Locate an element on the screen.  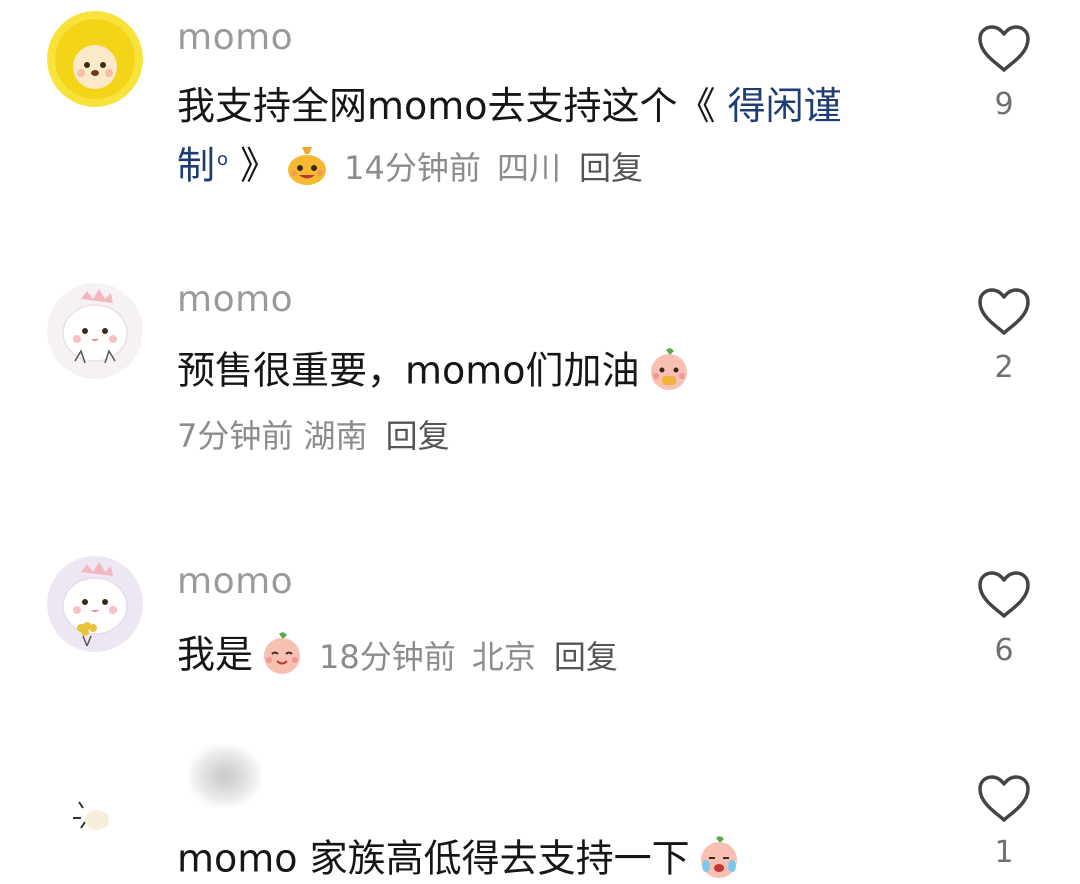
comment-text-part: momo 家族高低得去支持一下 is located at coordinates (433, 858).